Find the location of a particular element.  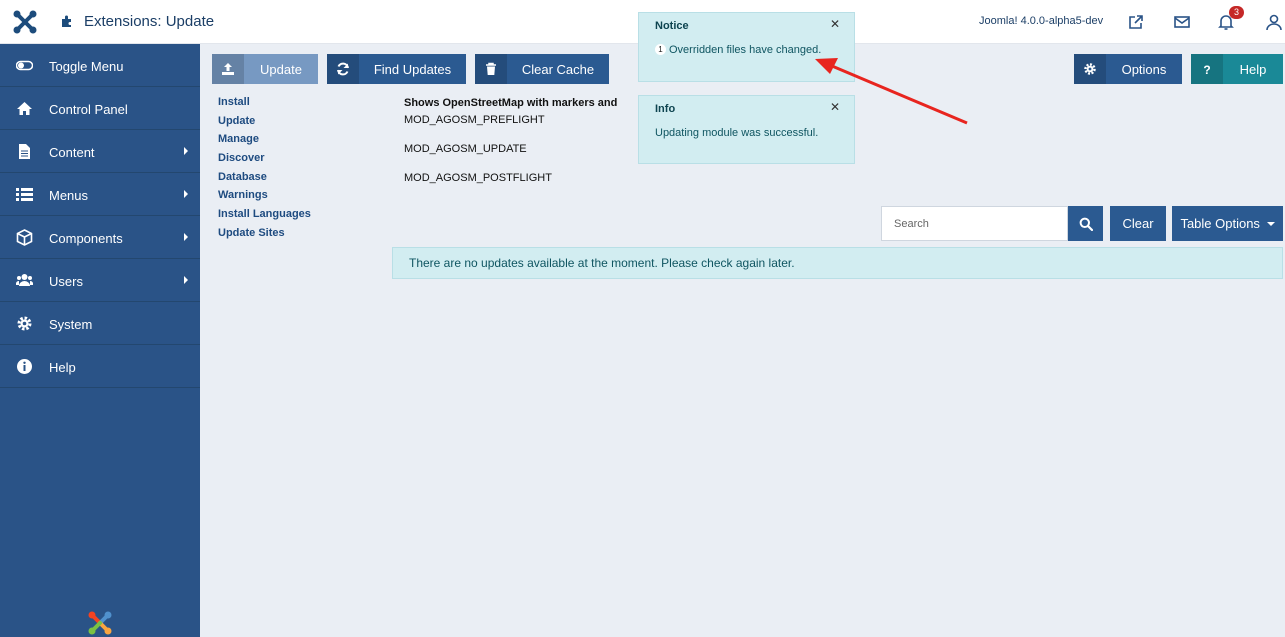

joomla-color-logo-icon is located at coordinates (100, 623).